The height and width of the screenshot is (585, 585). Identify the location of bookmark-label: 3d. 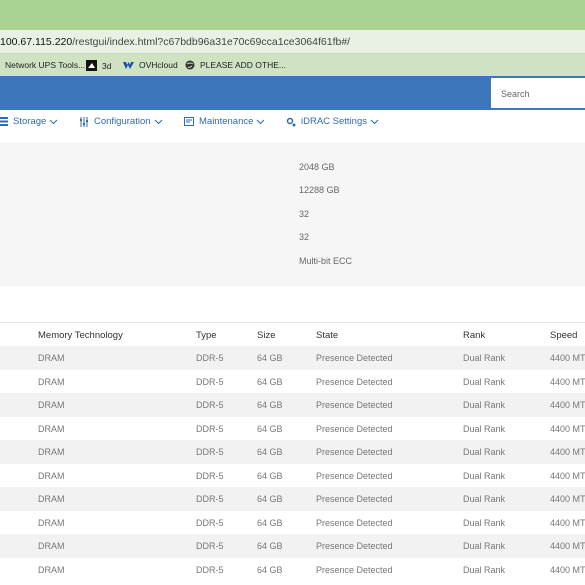
(107, 65).